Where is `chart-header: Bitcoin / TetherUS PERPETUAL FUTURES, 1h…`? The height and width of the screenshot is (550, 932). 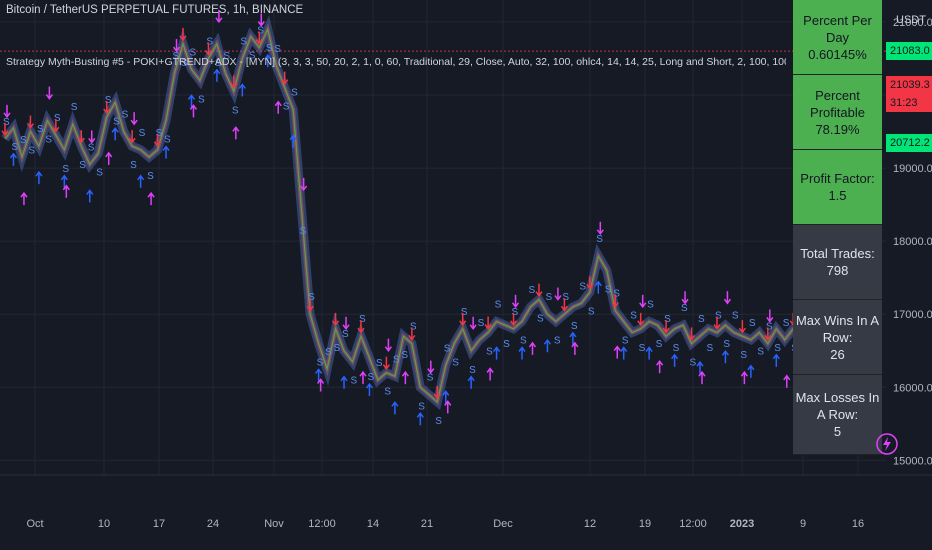
chart-header: Bitcoin / TetherUS PERPETUAL FUTURES, 1h… is located at coordinates (396, 34).